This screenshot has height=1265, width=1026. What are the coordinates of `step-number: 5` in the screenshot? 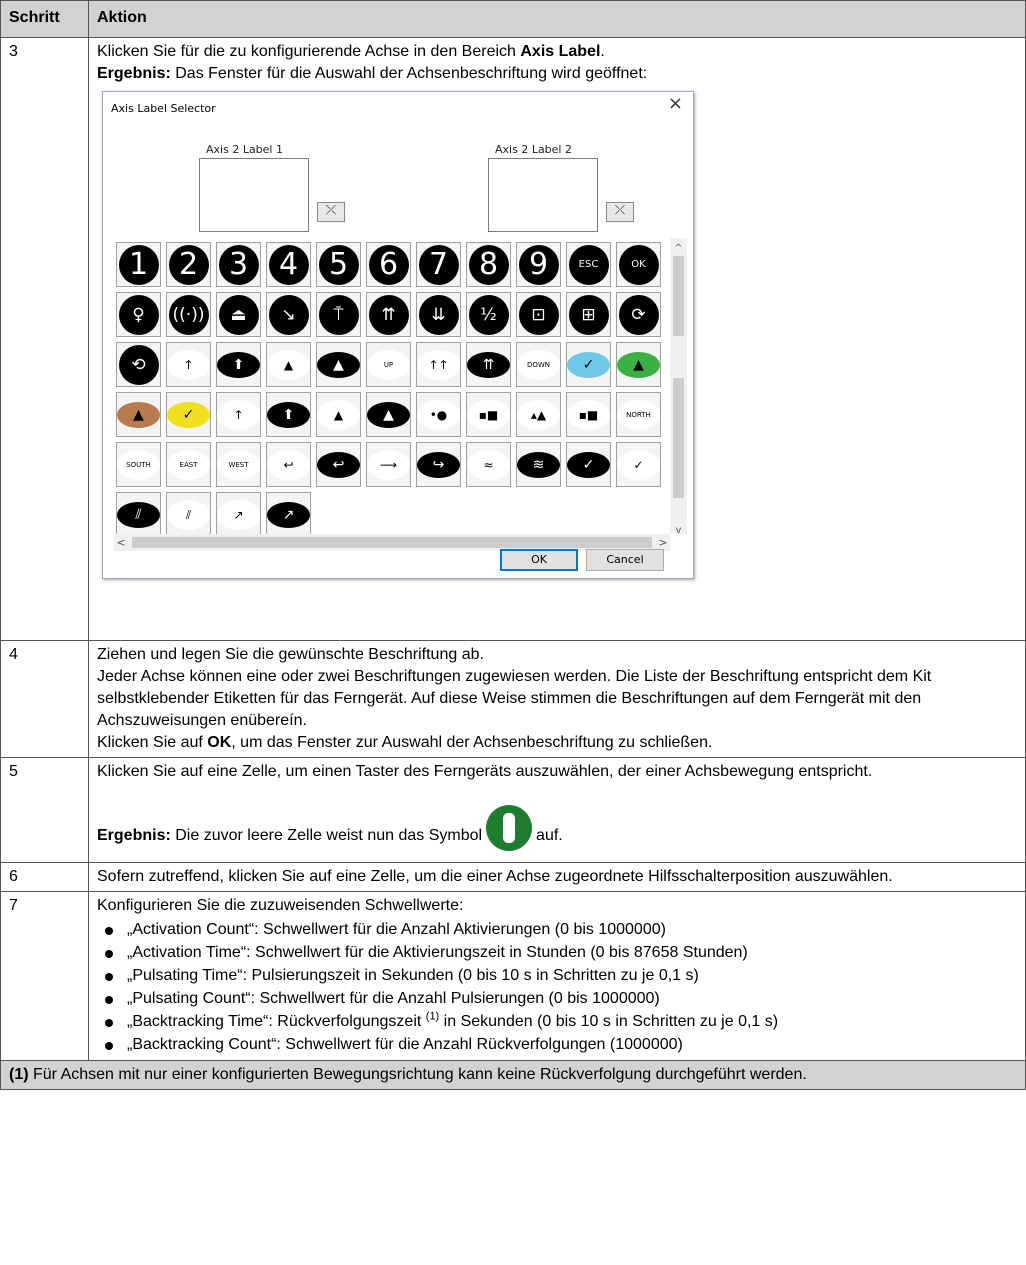 It's located at (44, 810).